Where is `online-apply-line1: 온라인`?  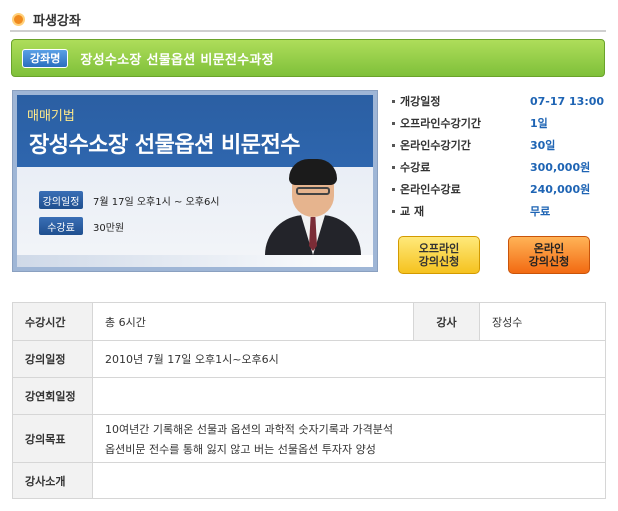
online-apply-line1: 온라인 is located at coordinates (549, 248).